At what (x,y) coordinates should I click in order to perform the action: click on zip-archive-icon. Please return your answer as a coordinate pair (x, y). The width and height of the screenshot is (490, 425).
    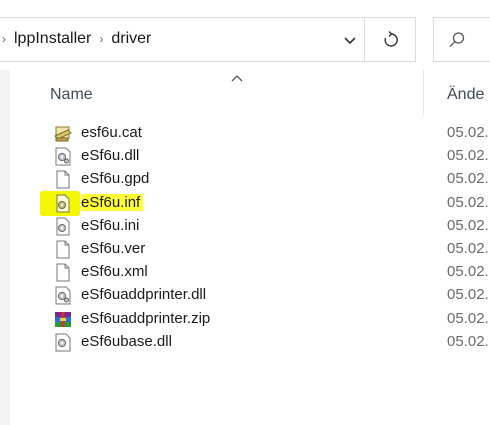
    Looking at the image, I should click on (63, 319).